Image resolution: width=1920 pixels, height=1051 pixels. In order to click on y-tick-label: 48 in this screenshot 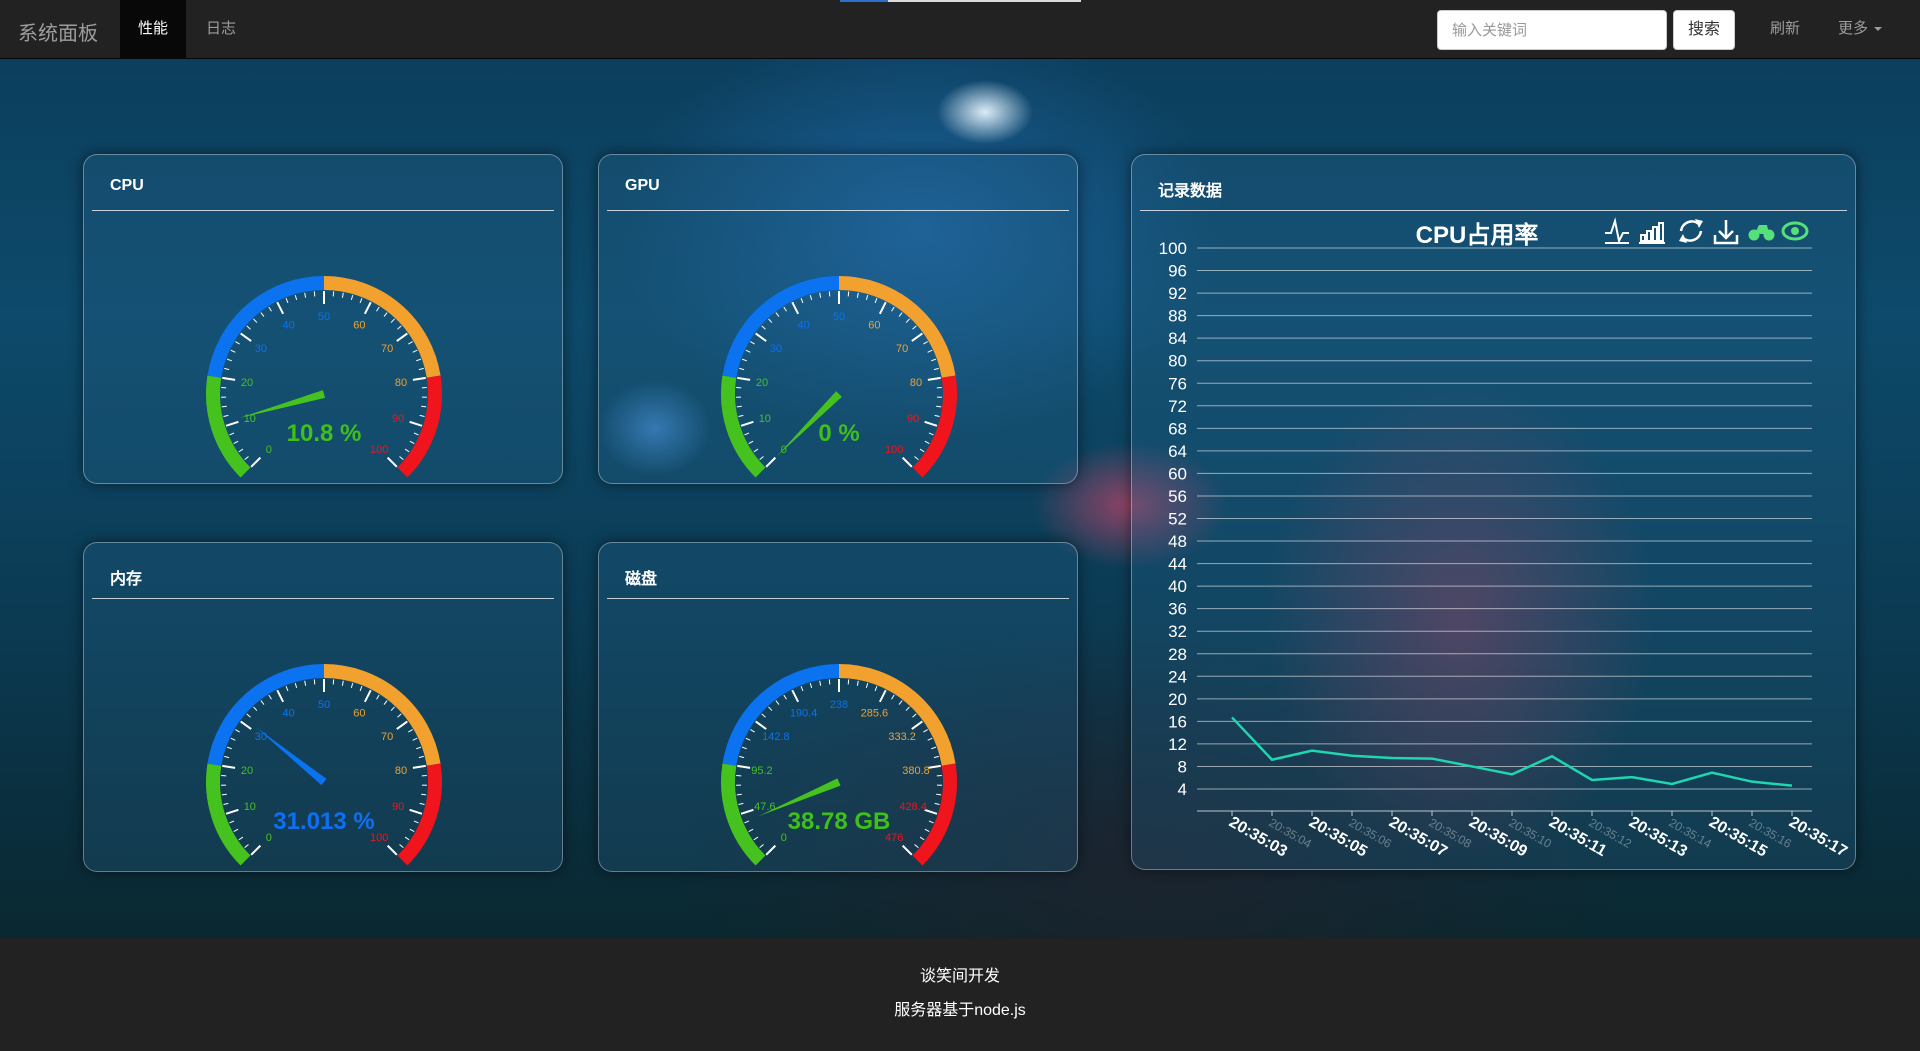, I will do `click(1177, 541)`.